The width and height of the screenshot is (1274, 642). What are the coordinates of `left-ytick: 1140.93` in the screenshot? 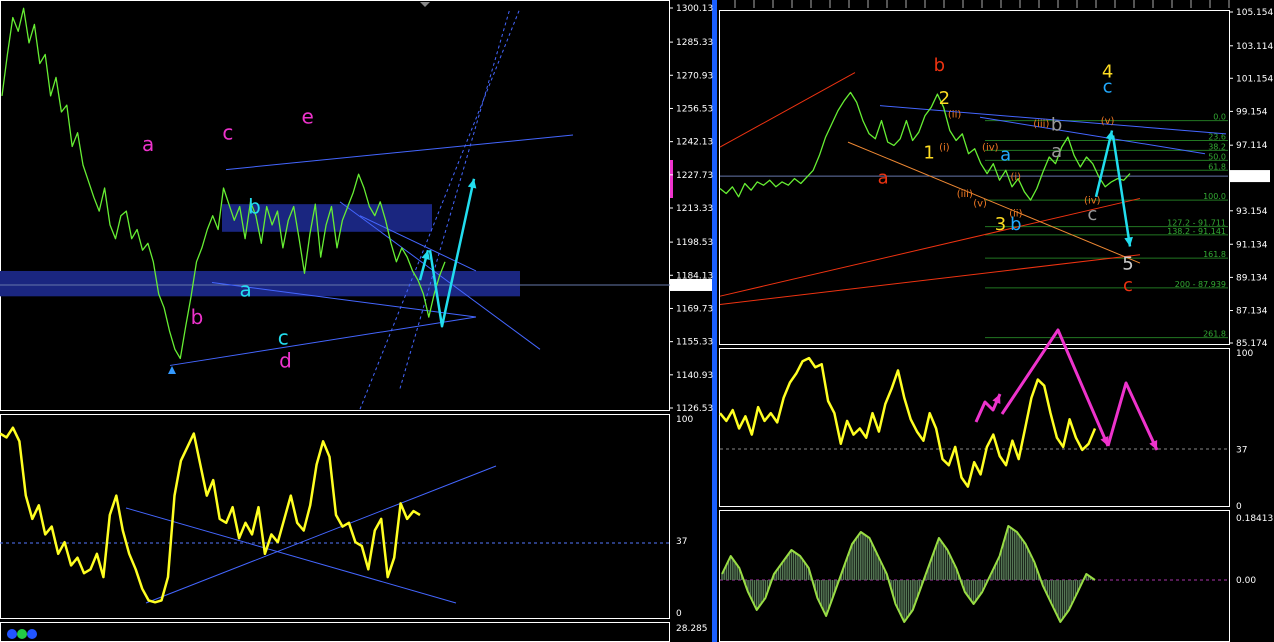 It's located at (694, 376).